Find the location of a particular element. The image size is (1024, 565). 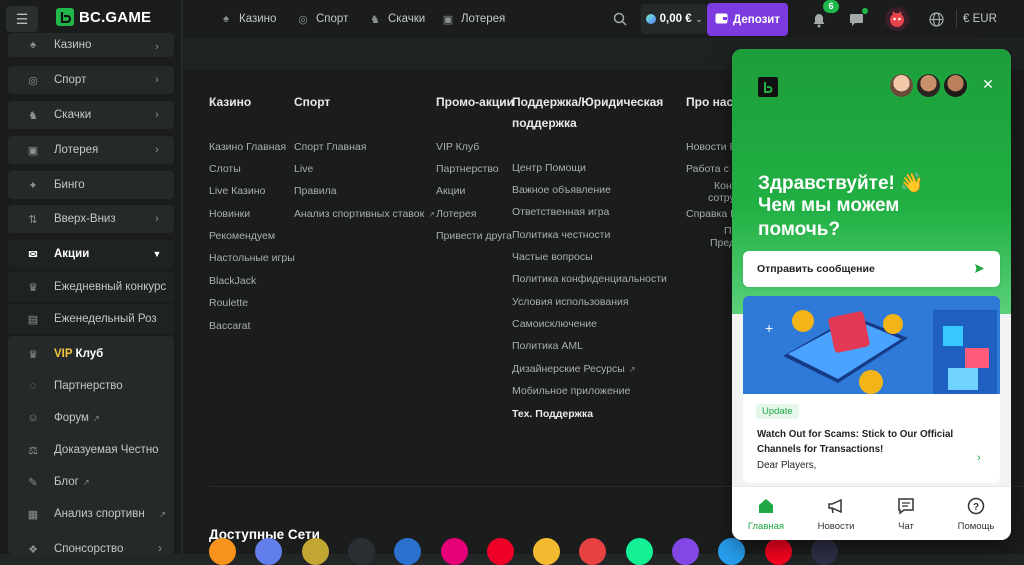

topnav-sport: ◎ Спорт is located at coordinates (322, 19).